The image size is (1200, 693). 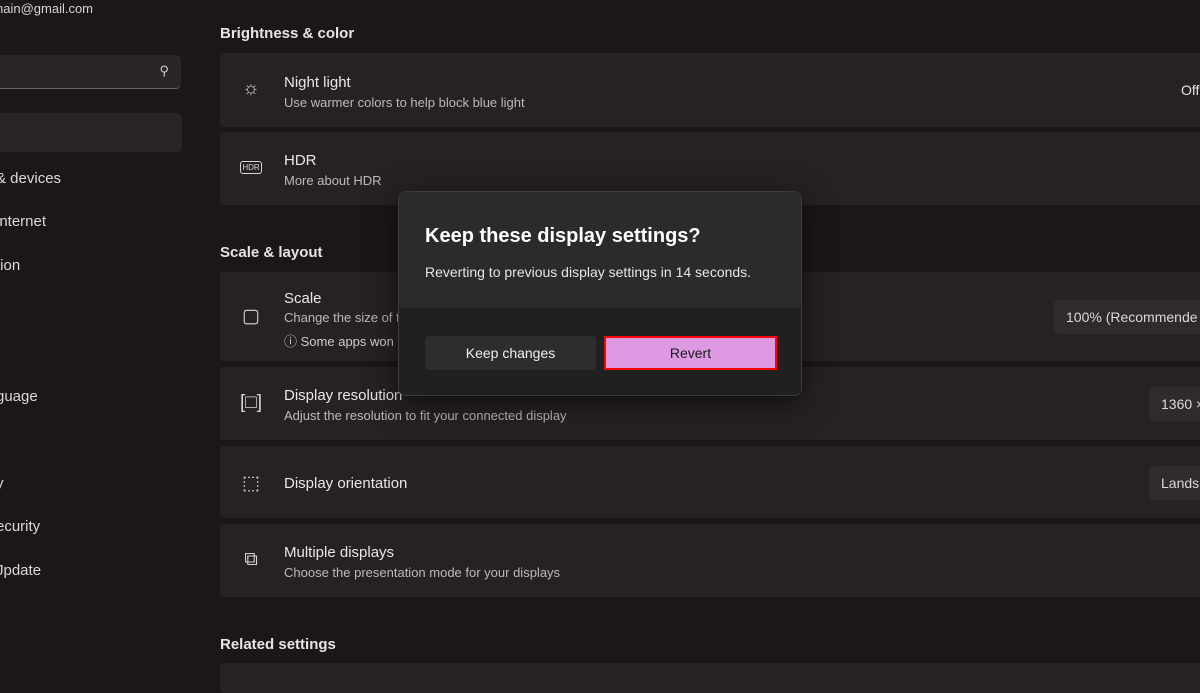 What do you see at coordinates (19, 396) in the screenshot?
I see `sidebar-item-time-language: guage` at bounding box center [19, 396].